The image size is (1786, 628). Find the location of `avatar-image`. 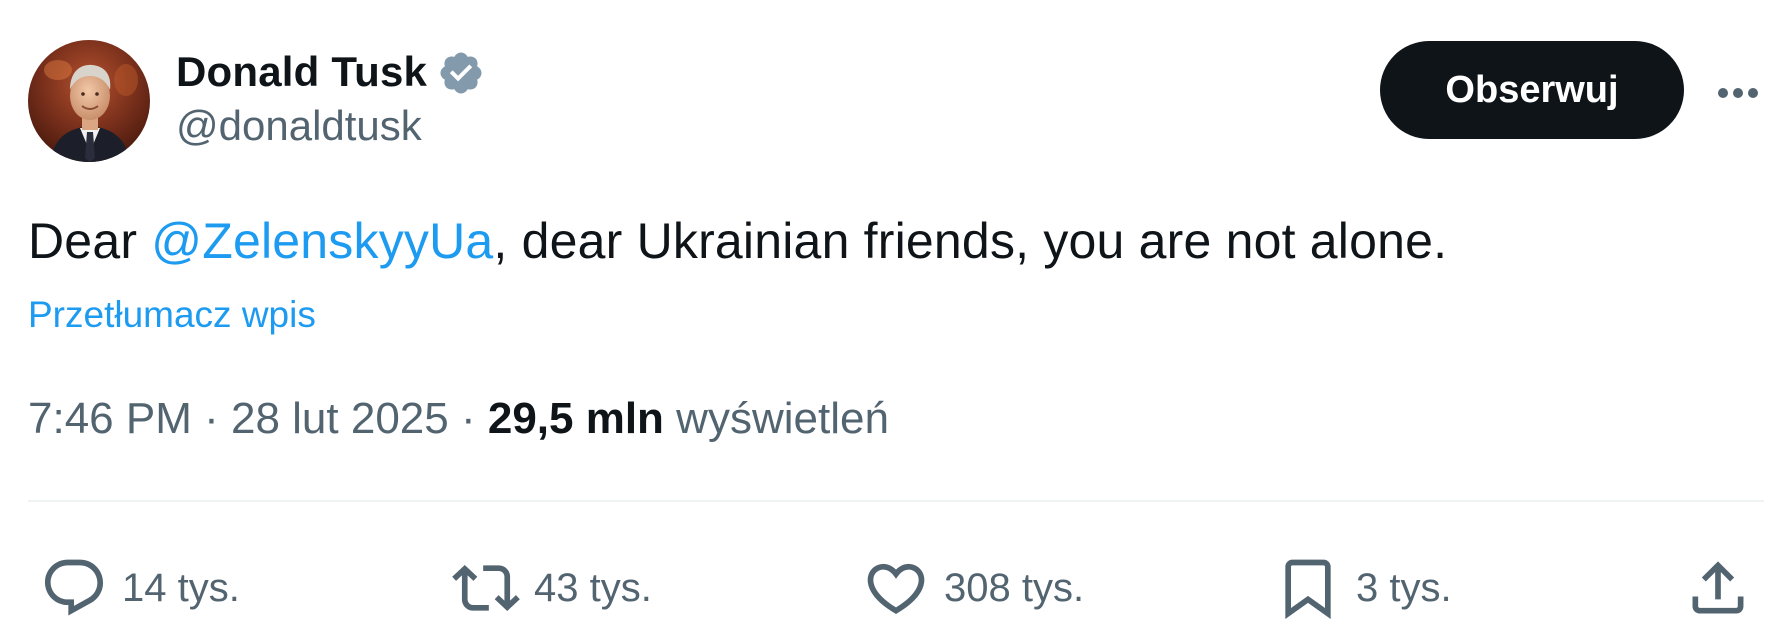

avatar-image is located at coordinates (89, 101).